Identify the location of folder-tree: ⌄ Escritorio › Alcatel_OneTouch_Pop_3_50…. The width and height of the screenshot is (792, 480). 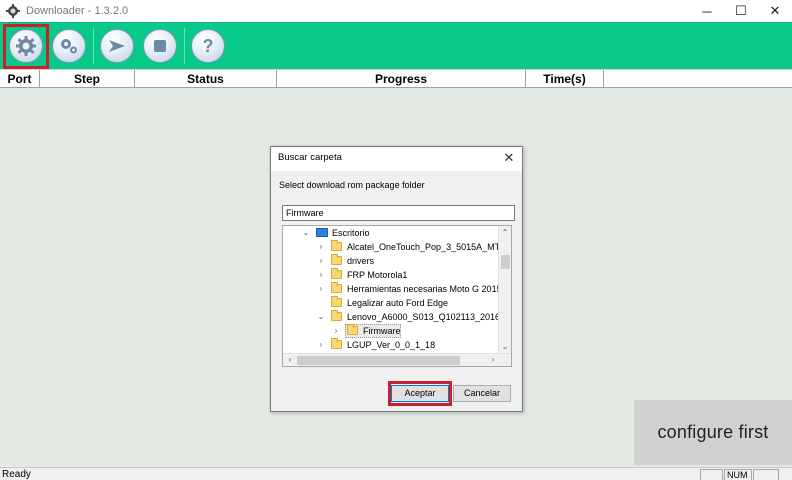
(397, 296).